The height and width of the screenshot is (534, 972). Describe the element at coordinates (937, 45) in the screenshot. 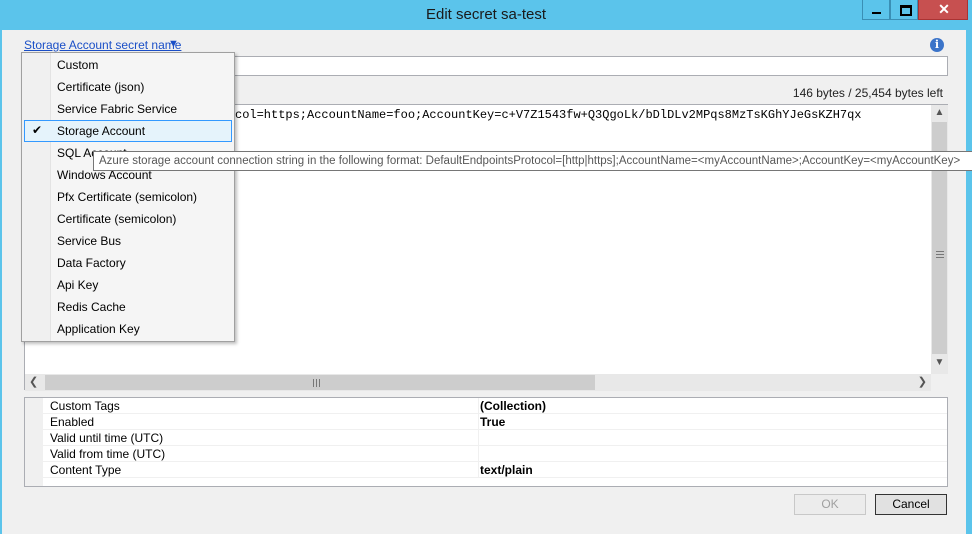

I see `info-icon: i` at that location.